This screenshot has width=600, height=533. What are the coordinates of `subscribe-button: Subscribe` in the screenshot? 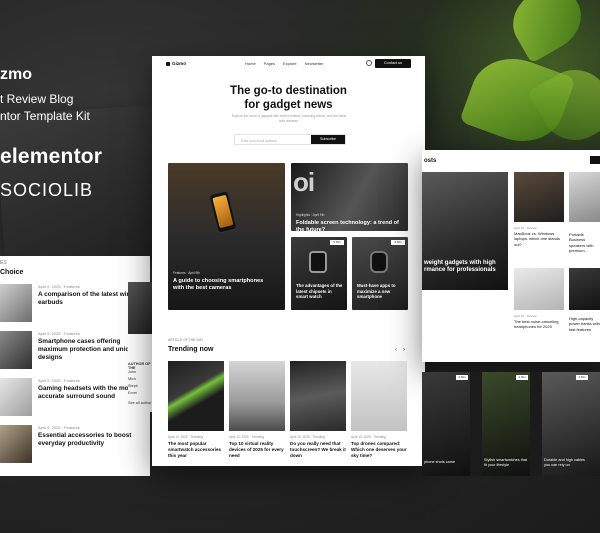 It's located at (328, 139).